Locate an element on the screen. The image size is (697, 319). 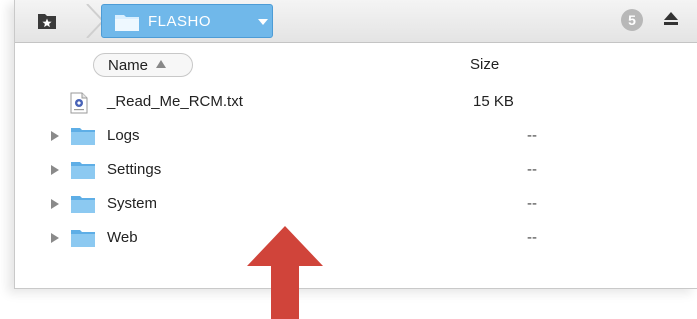
sort-ascending-icon is located at coordinates (161, 64).